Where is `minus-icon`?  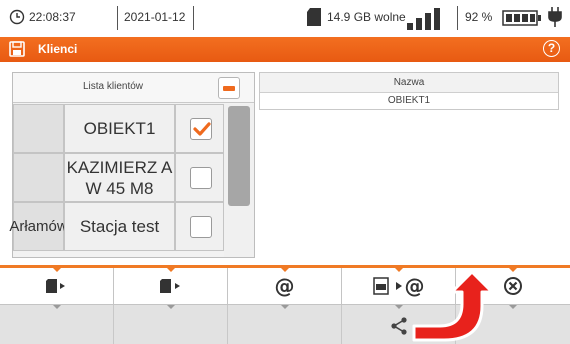 minus-icon is located at coordinates (229, 88).